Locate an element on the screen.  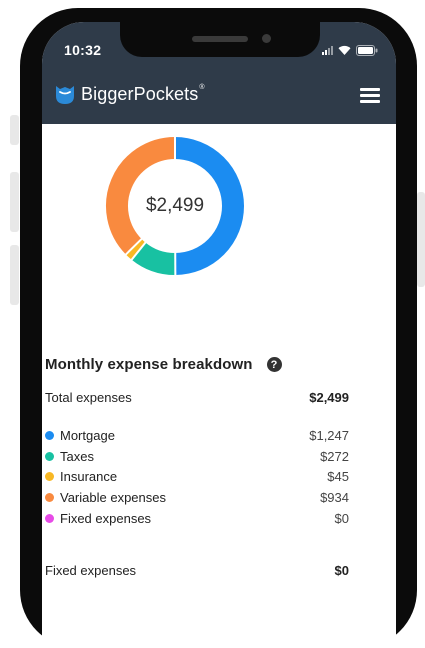
expense-value: $0 is located at coordinates (342, 518).